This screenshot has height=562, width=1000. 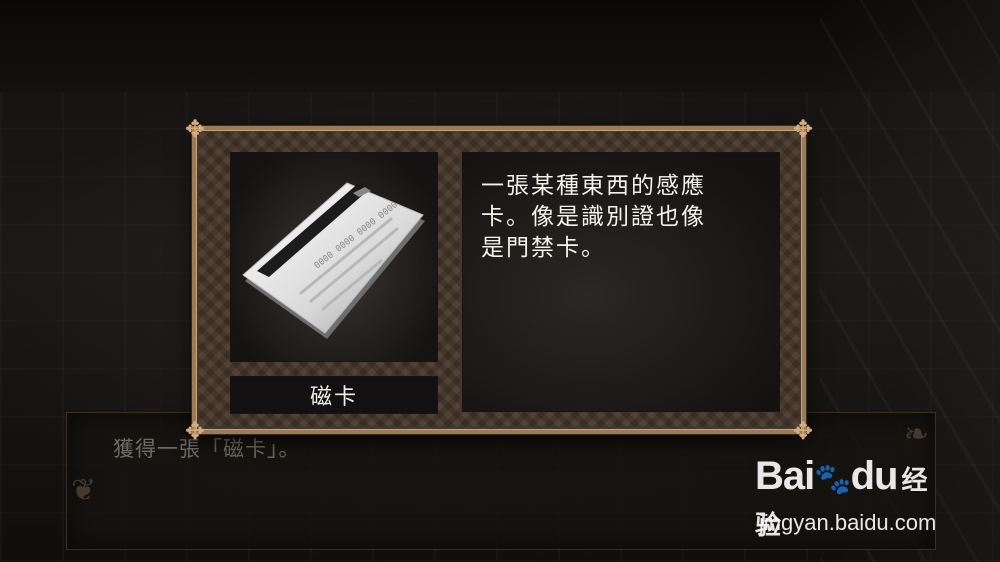 What do you see at coordinates (832, 479) in the screenshot?
I see `paw-icon: 🐾` at bounding box center [832, 479].